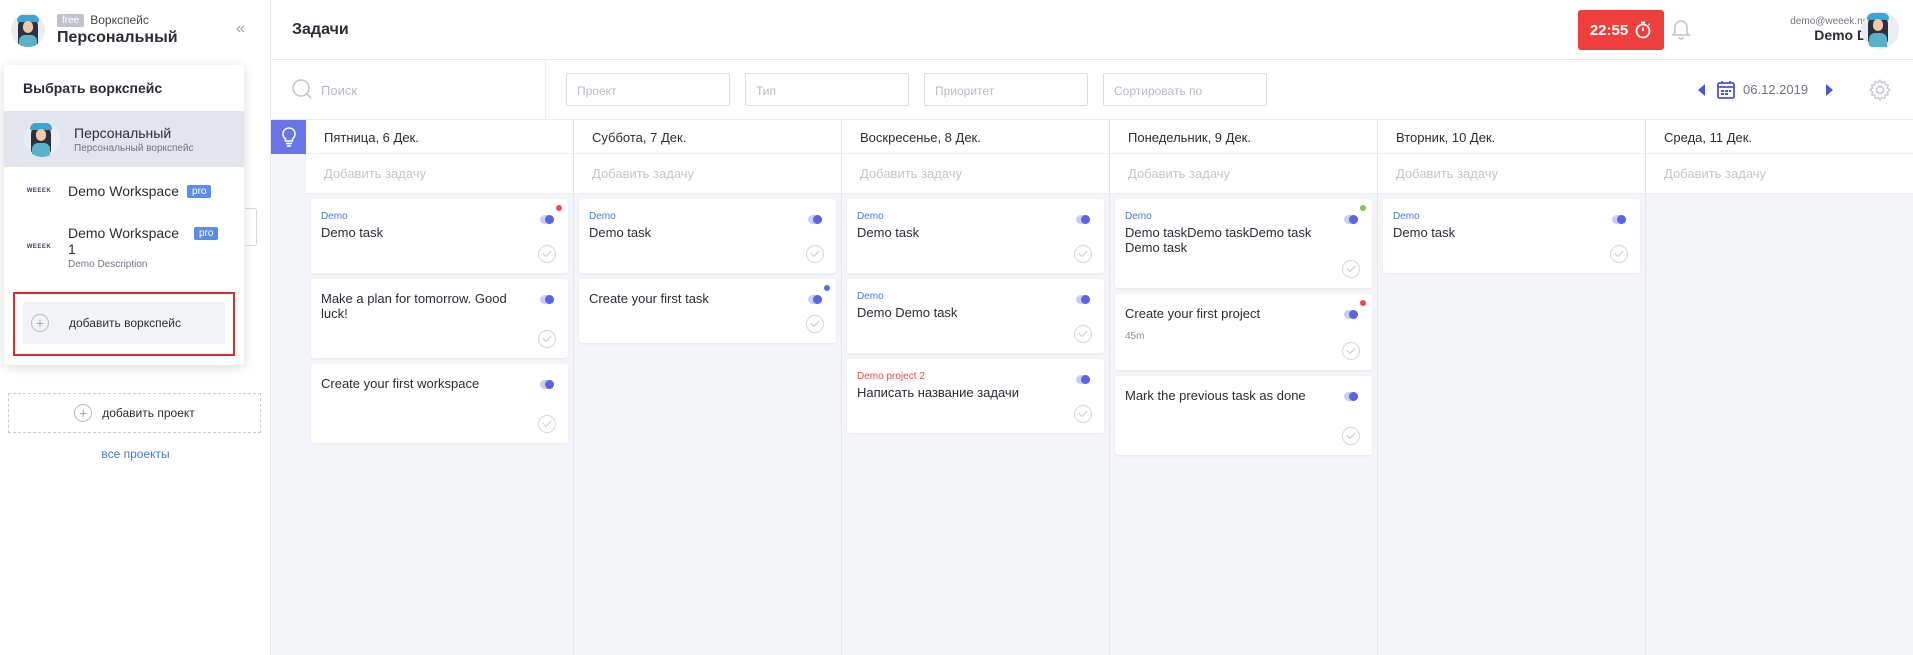  I want to click on task-card: Demo Demo Demo task, so click(975, 316).